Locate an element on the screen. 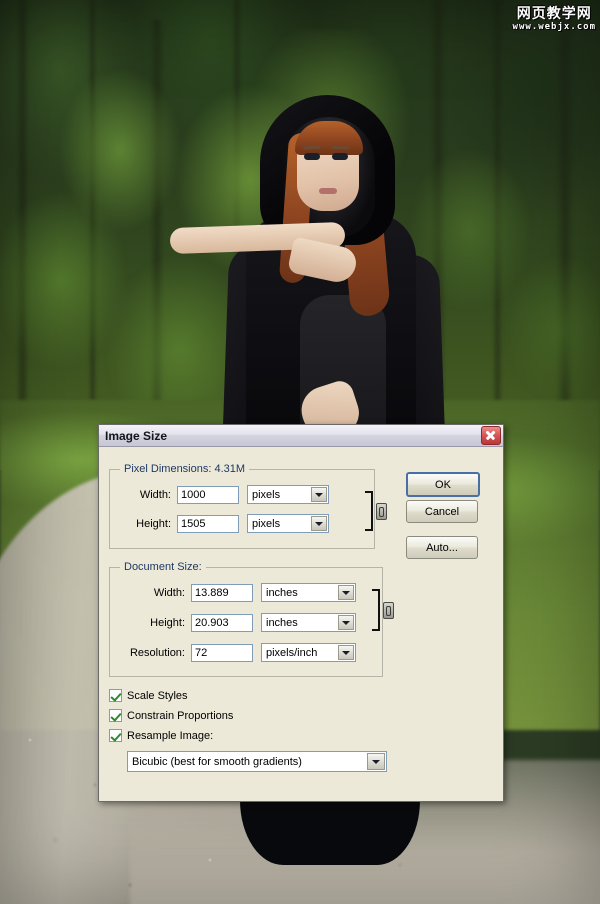 The height and width of the screenshot is (904, 600). doc-constrain-chain is located at coordinates (383, 610).